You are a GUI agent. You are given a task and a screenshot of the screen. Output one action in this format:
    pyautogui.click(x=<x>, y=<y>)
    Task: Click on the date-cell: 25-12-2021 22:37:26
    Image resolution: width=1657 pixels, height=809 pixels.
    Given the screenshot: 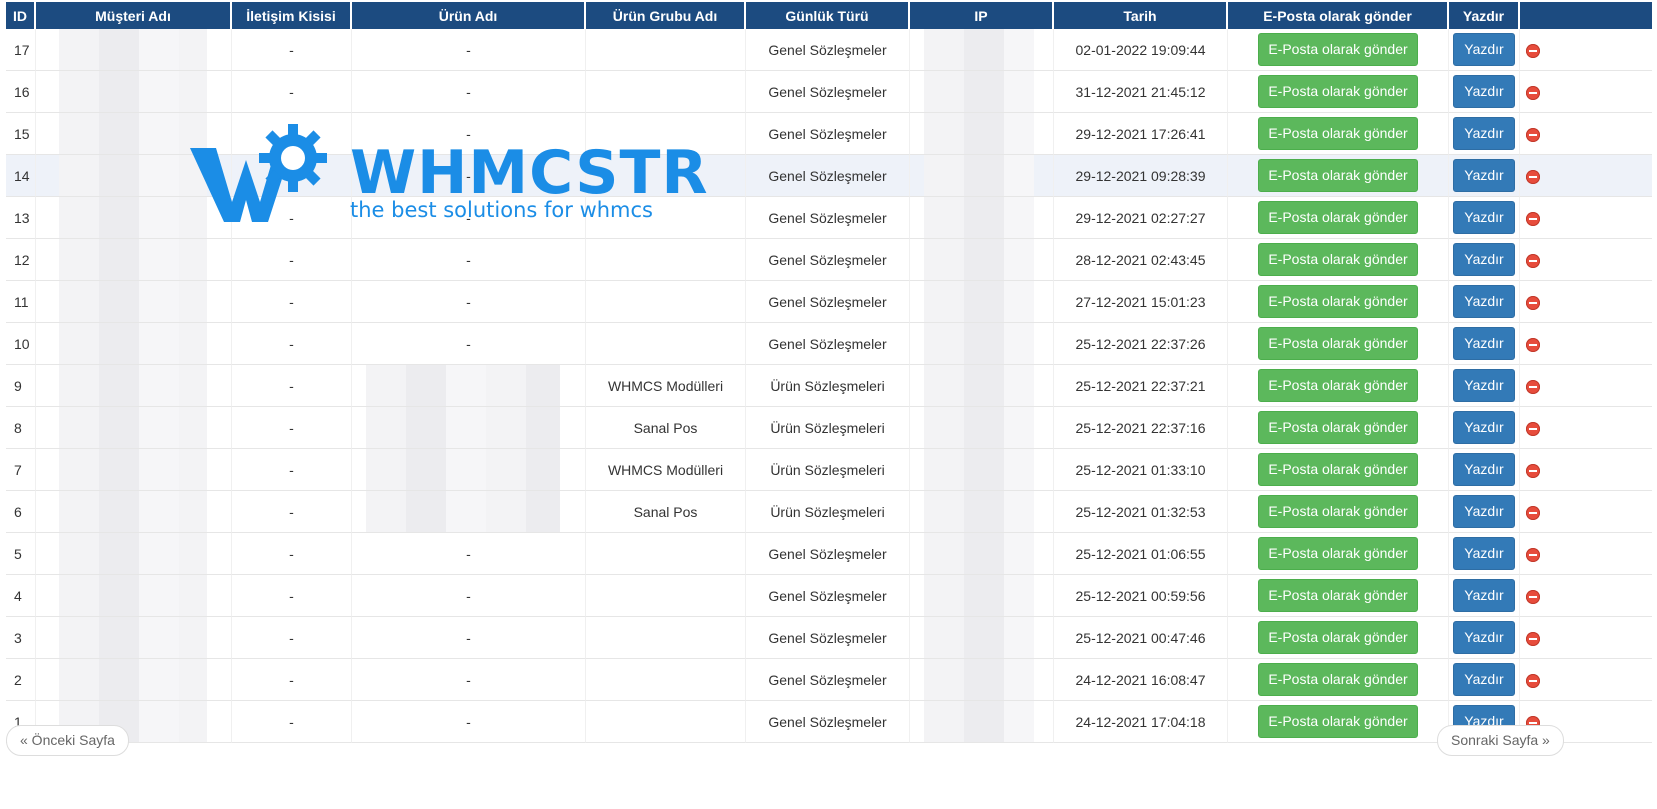 What is the action you would take?
    pyautogui.click(x=1141, y=344)
    